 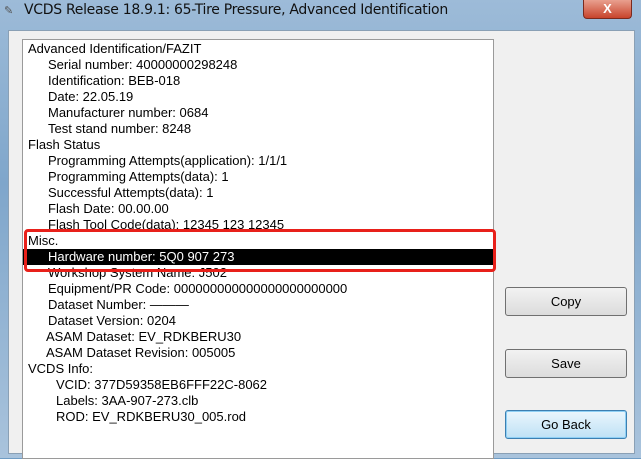 I want to click on vcds-app-icon: ✎, so click(x=9, y=11).